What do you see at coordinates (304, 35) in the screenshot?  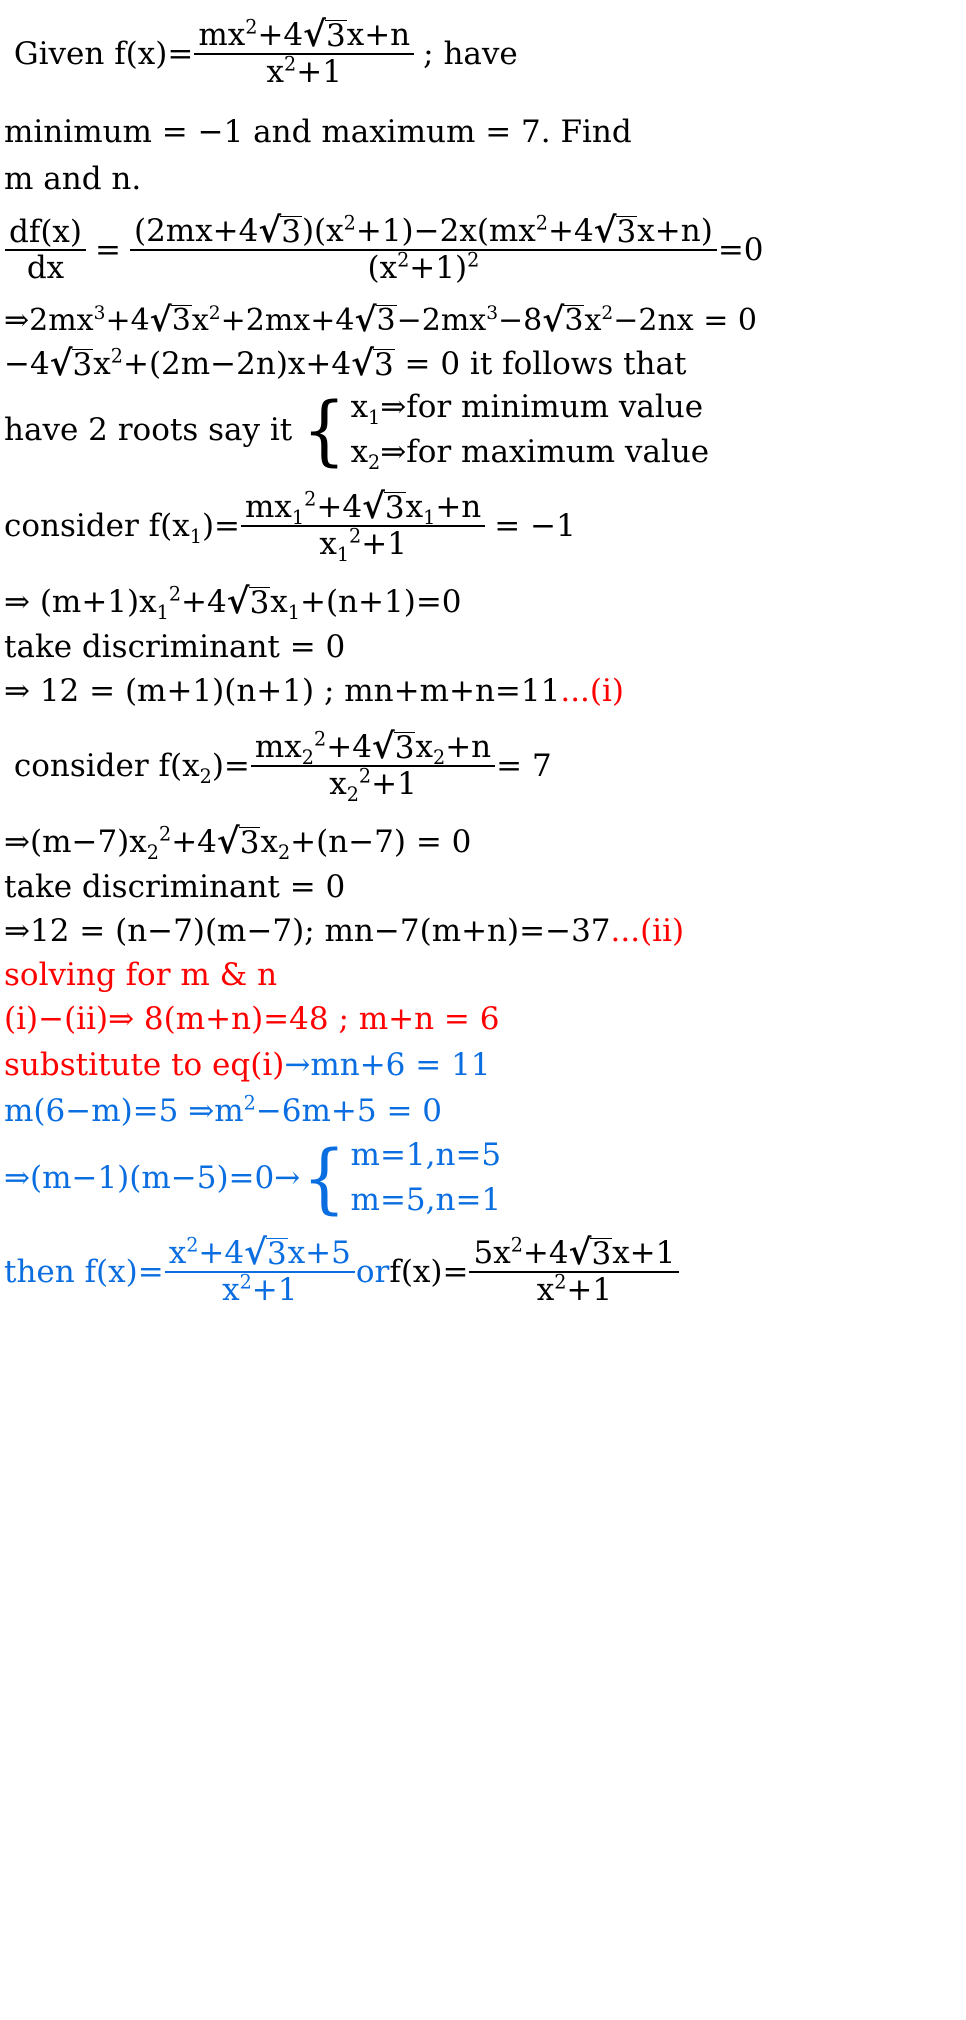 I see `given-numerator: mx2+4 √ 3 x+n` at bounding box center [304, 35].